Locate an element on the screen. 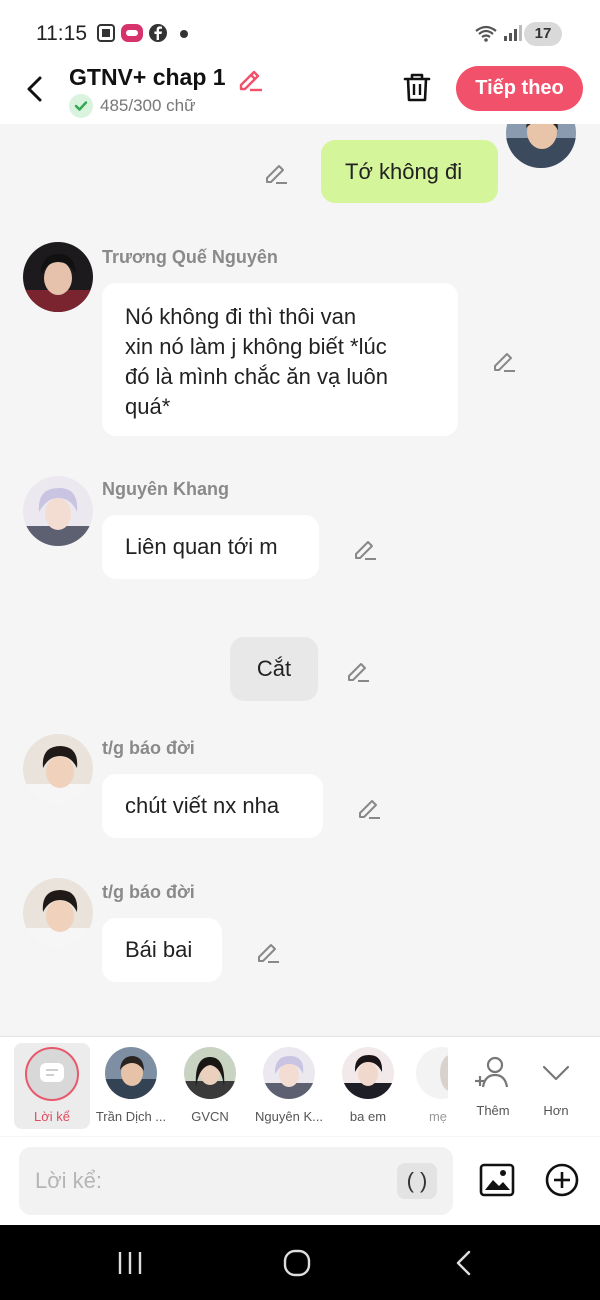 The image size is (600, 1300). message-input is located at coordinates (215, 1181).